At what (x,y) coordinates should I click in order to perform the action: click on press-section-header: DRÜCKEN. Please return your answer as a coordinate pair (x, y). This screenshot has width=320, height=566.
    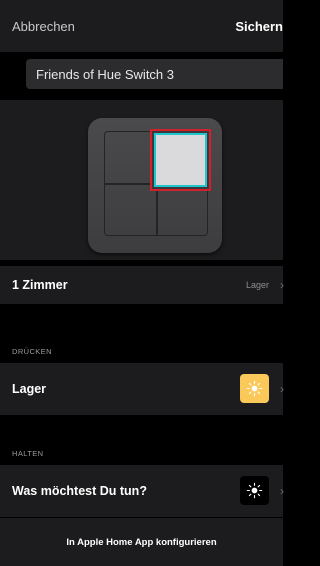
    Looking at the image, I should click on (32, 351).